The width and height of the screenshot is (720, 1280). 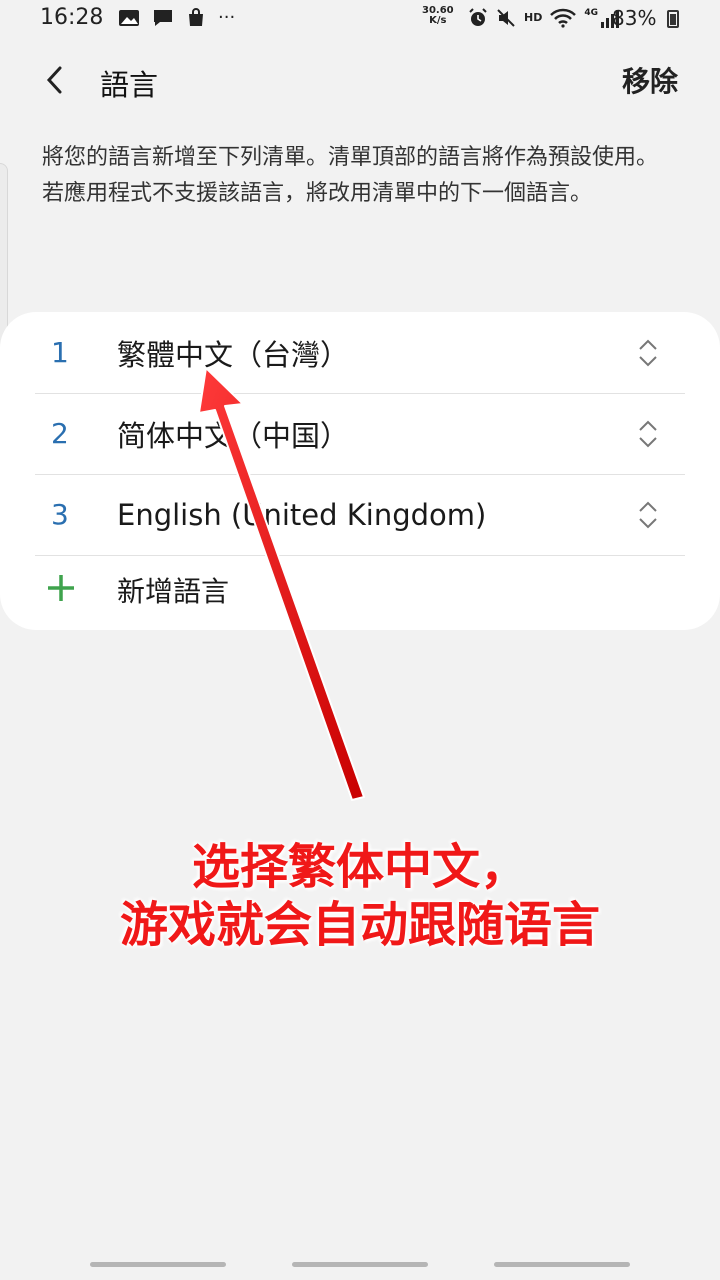 I want to click on gallery-icon, so click(x=129, y=18).